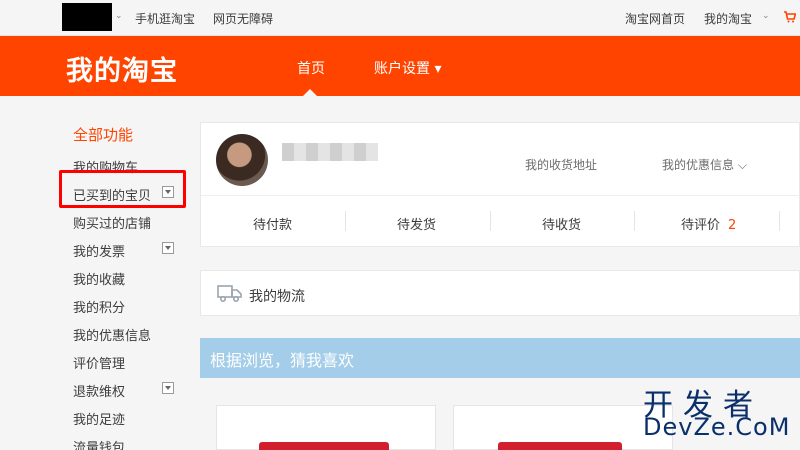 The image size is (800, 450). What do you see at coordinates (242, 160) in the screenshot?
I see `avatar` at bounding box center [242, 160].